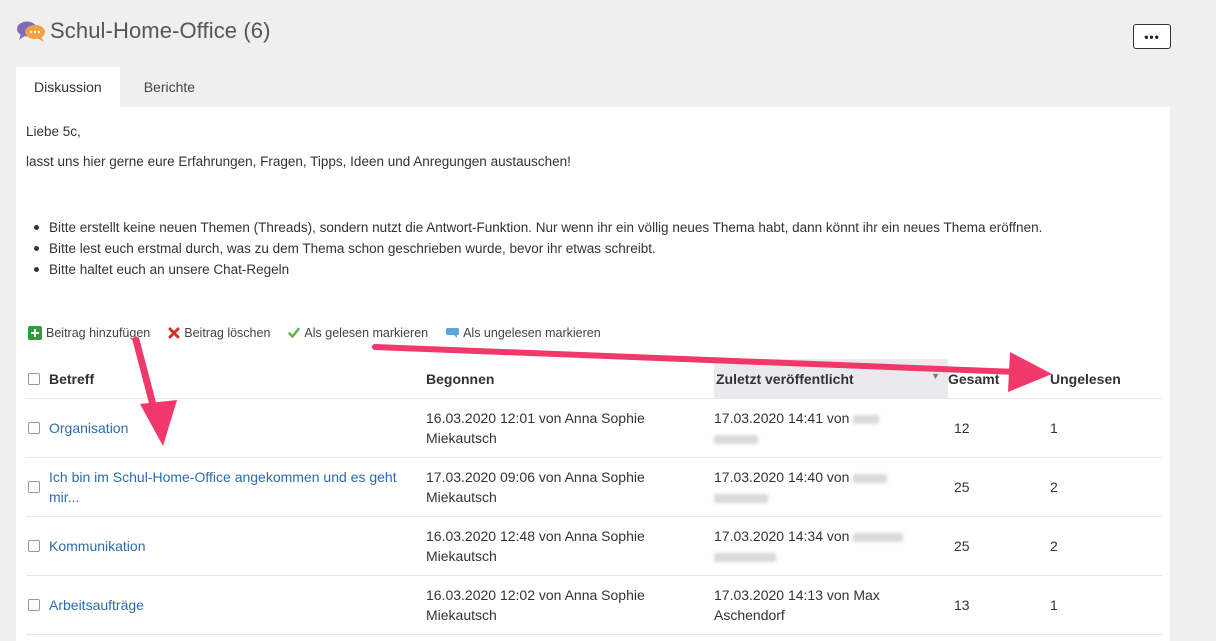 The width and height of the screenshot is (1216, 641). Describe the element at coordinates (785, 378) in the screenshot. I see `header-last-posted: Zuletzt veröffentlicht` at that location.